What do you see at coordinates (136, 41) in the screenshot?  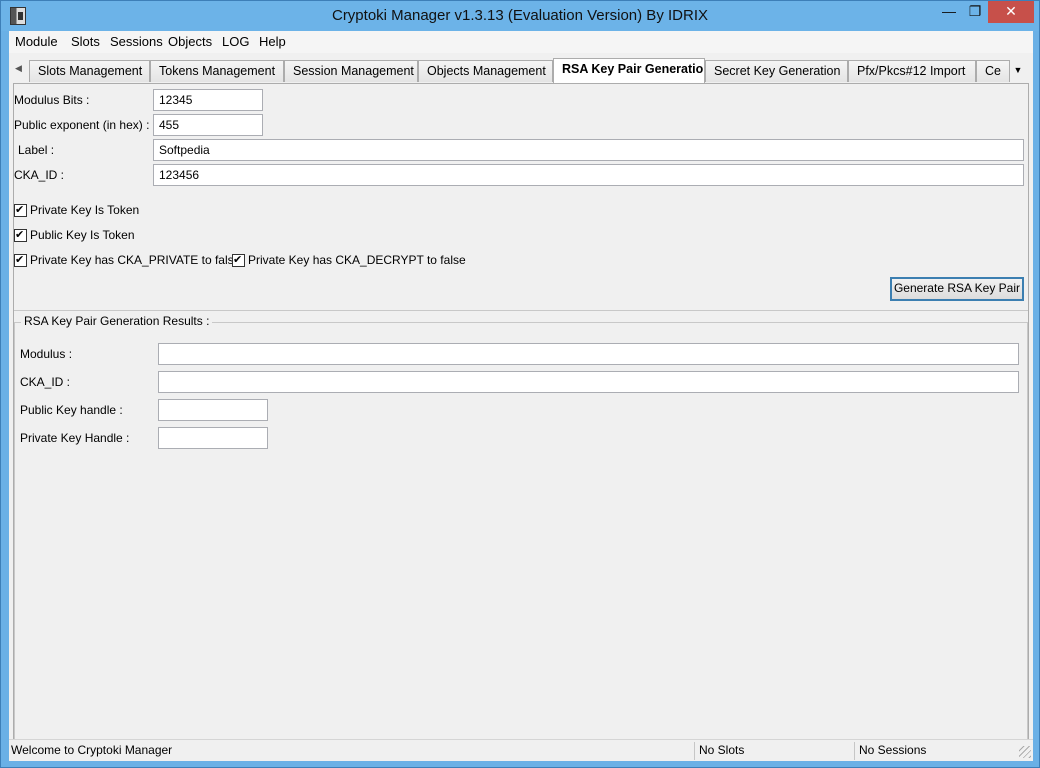 I see `menu-sessions: Sessions` at bounding box center [136, 41].